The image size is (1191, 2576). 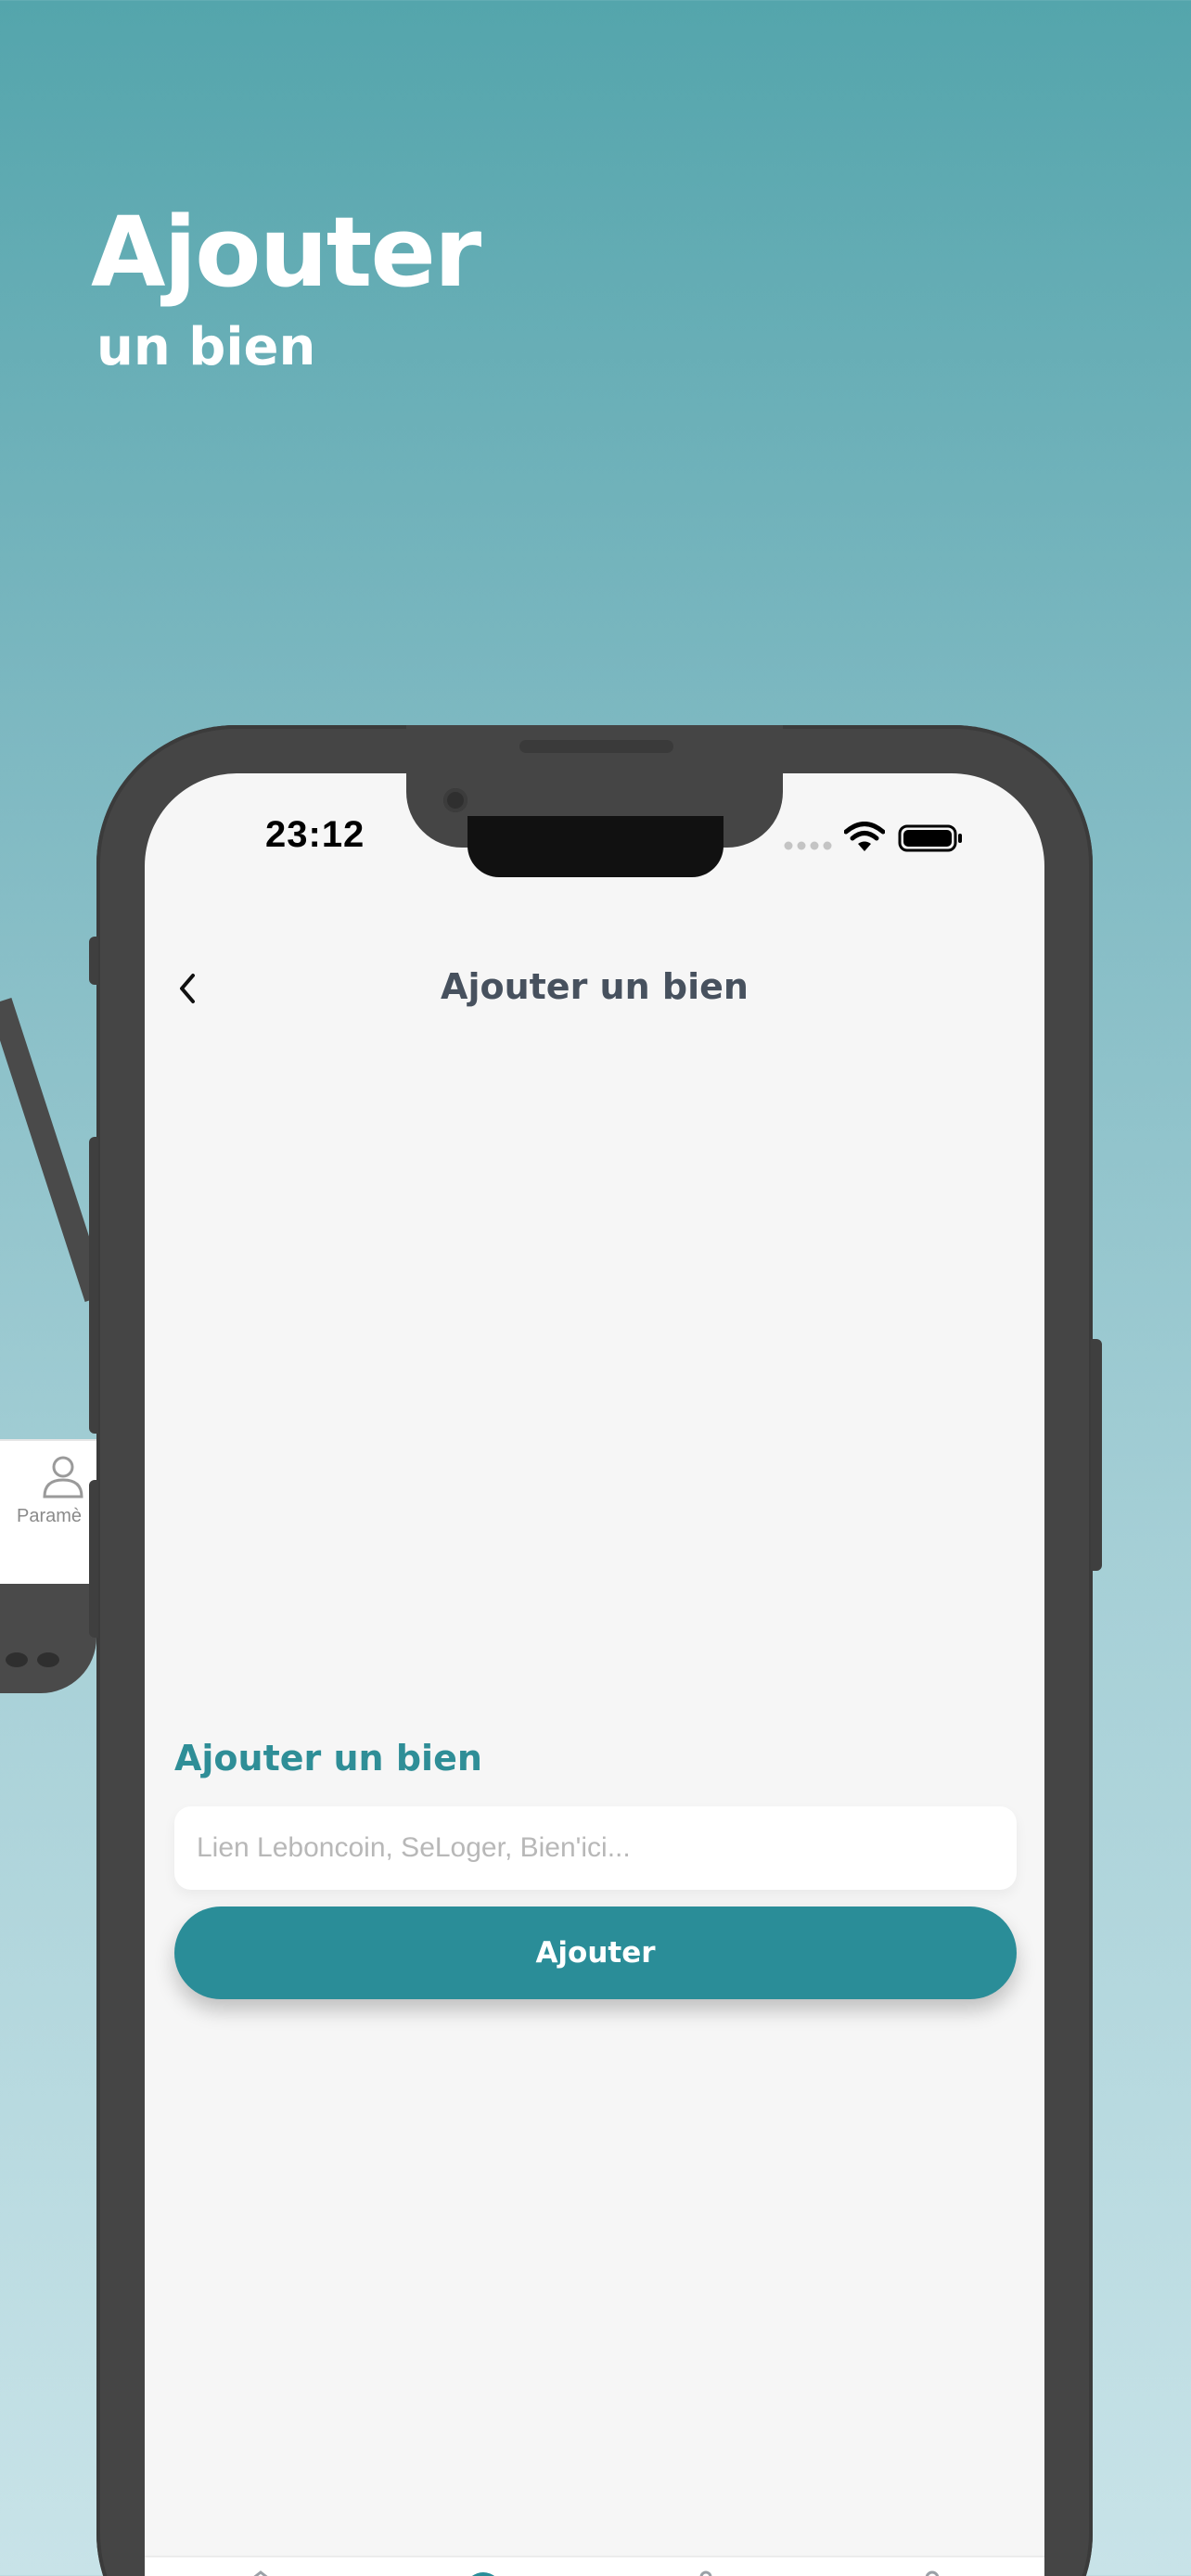 What do you see at coordinates (595, 986) in the screenshot?
I see `page-title: Ajouter un bien` at bounding box center [595, 986].